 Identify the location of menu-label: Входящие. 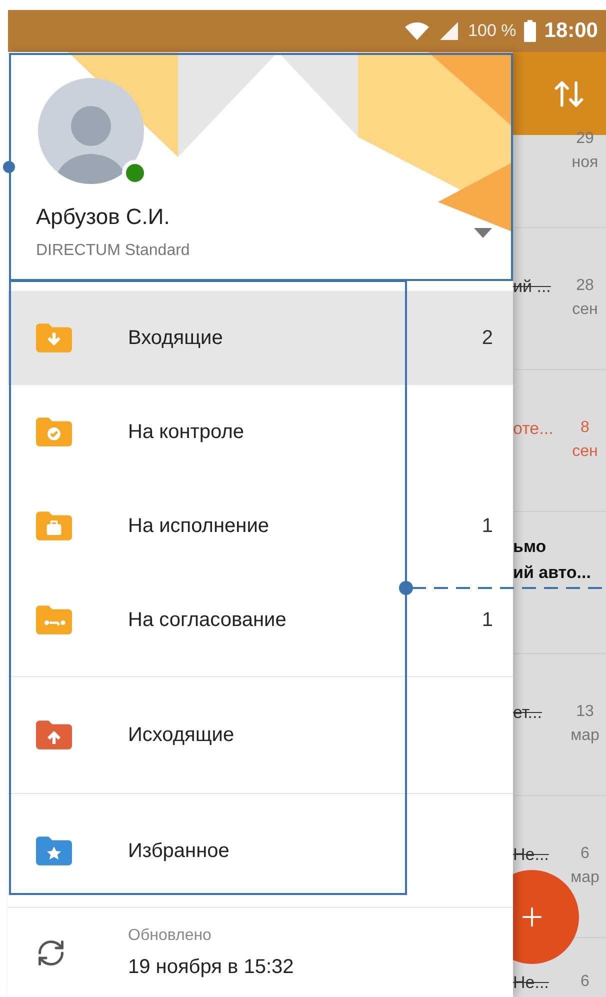
(176, 338).